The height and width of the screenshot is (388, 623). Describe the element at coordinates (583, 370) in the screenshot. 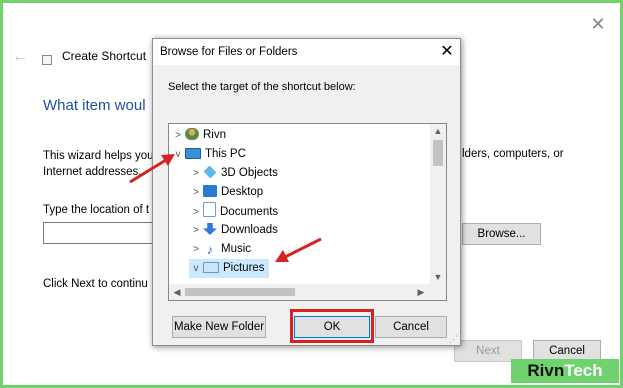

I see `watermark-brand-b: Tech` at that location.